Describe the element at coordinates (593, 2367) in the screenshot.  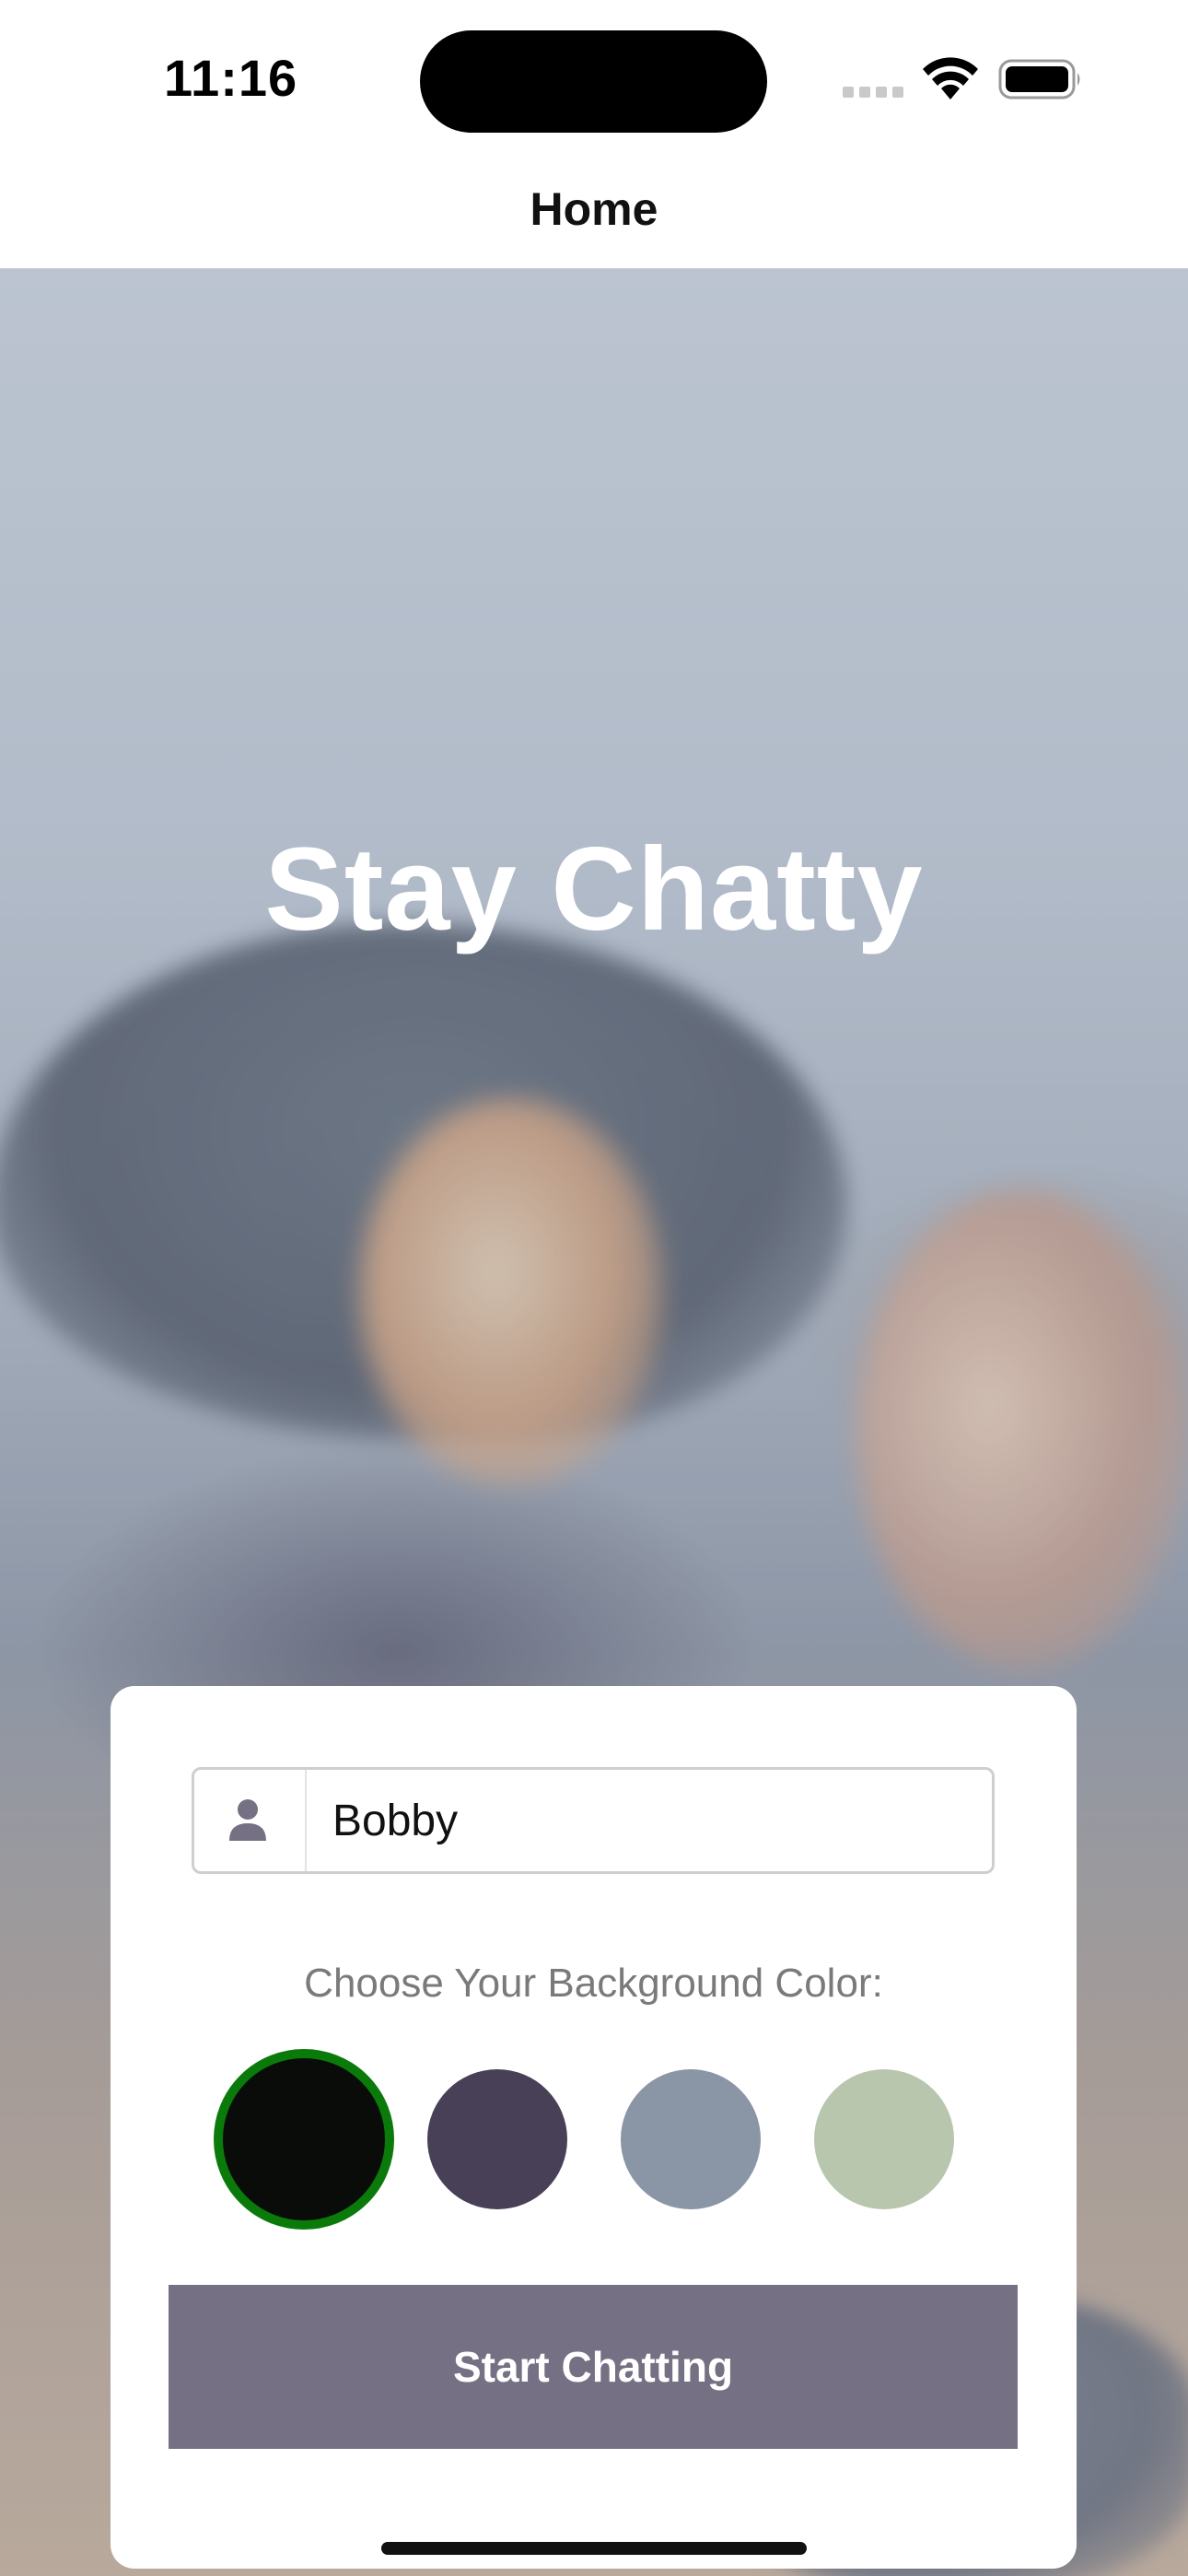
I see `start-chatting-button: Start Chatting` at that location.